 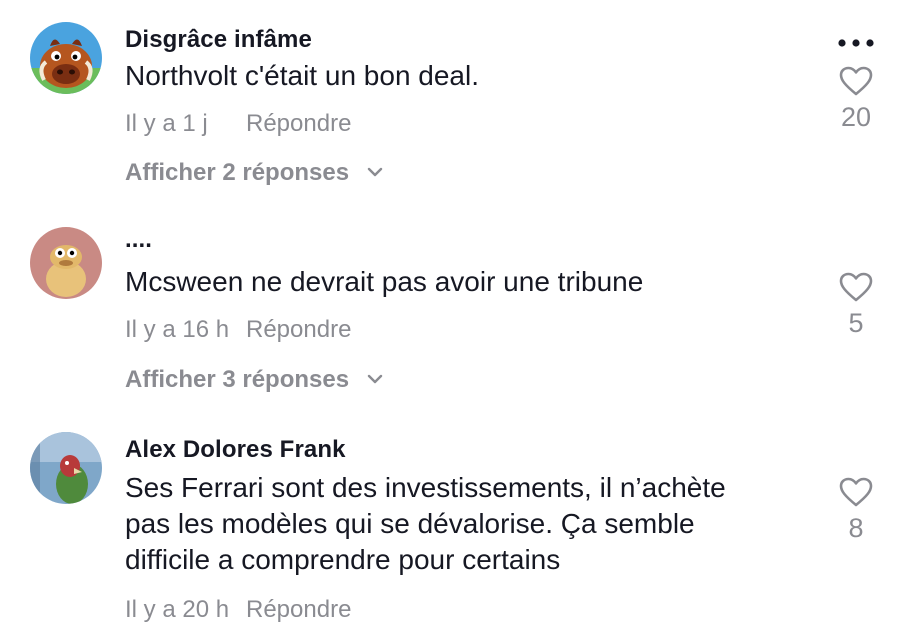 I want to click on view-replies-button: Afficher 2 réponses, so click(x=254, y=173).